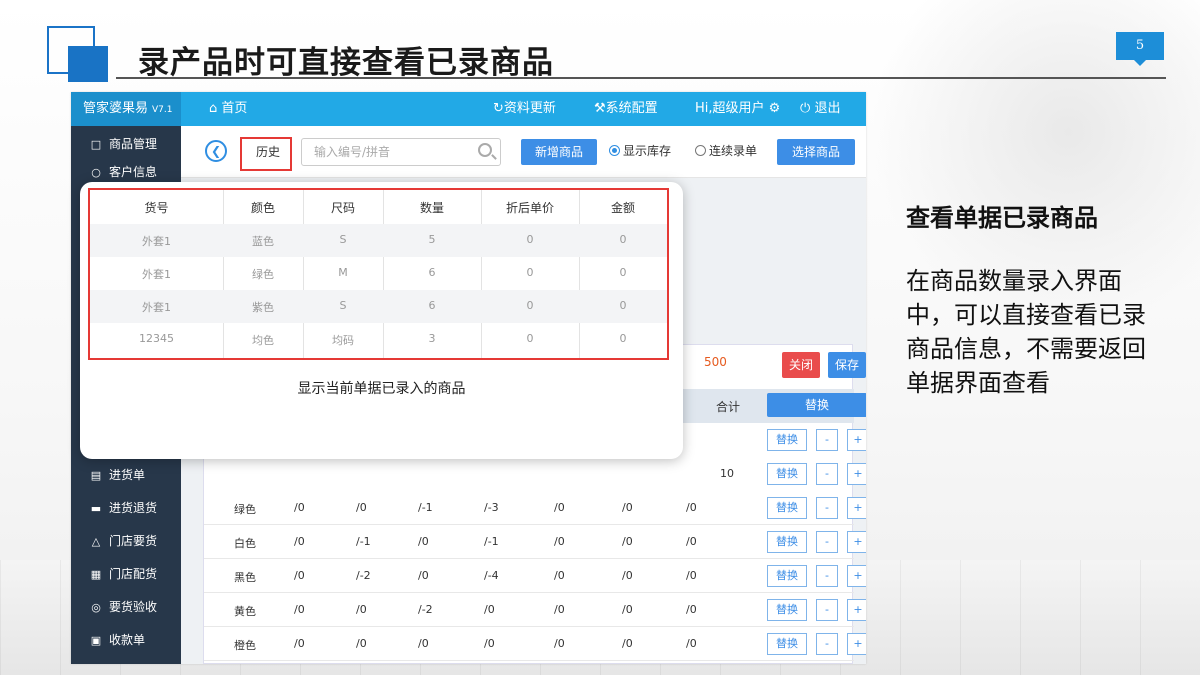 Image resolution: width=1200 pixels, height=675 pixels. What do you see at coordinates (816, 405) in the screenshot?
I see `replace-all-button: 替换` at bounding box center [816, 405].